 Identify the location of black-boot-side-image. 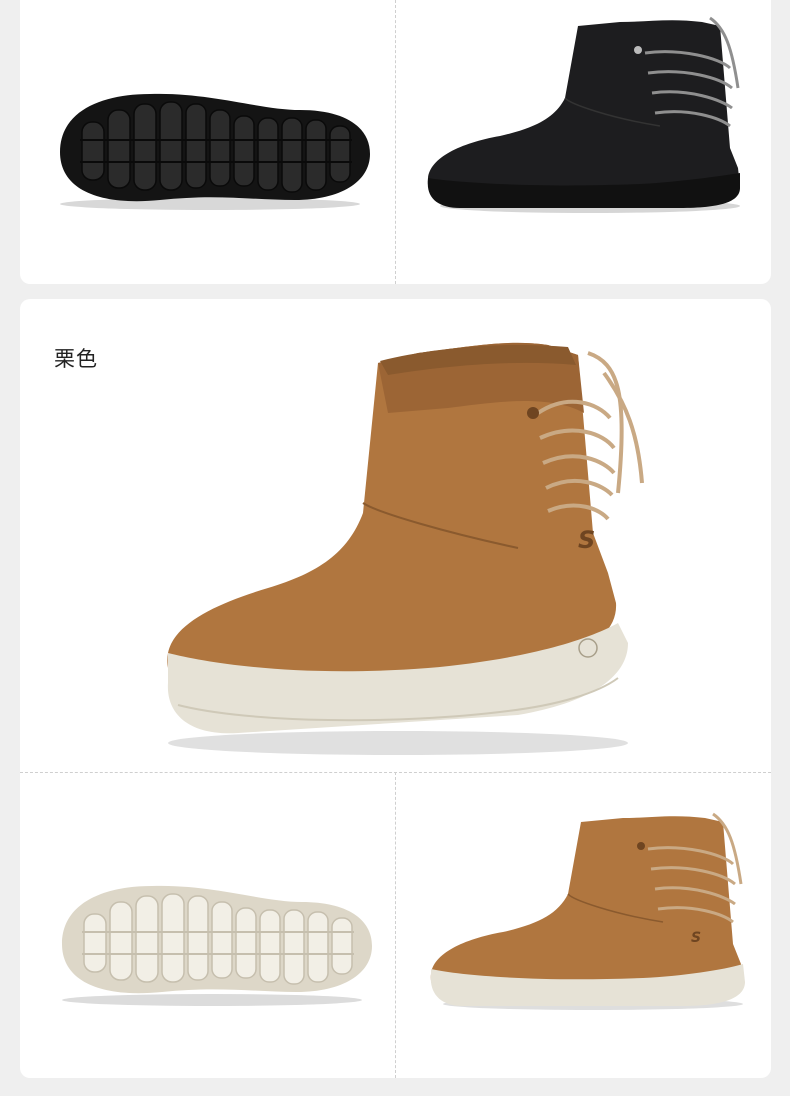
(583, 114).